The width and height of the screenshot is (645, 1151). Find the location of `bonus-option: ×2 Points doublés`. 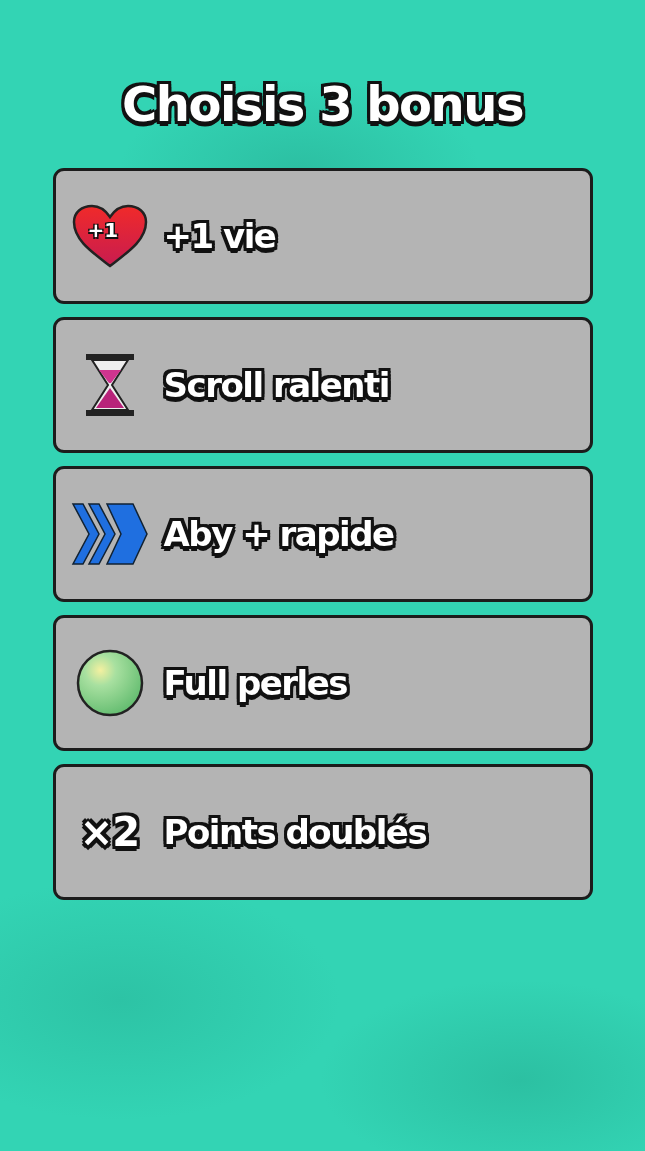

bonus-option: ×2 Points doublés is located at coordinates (322, 832).